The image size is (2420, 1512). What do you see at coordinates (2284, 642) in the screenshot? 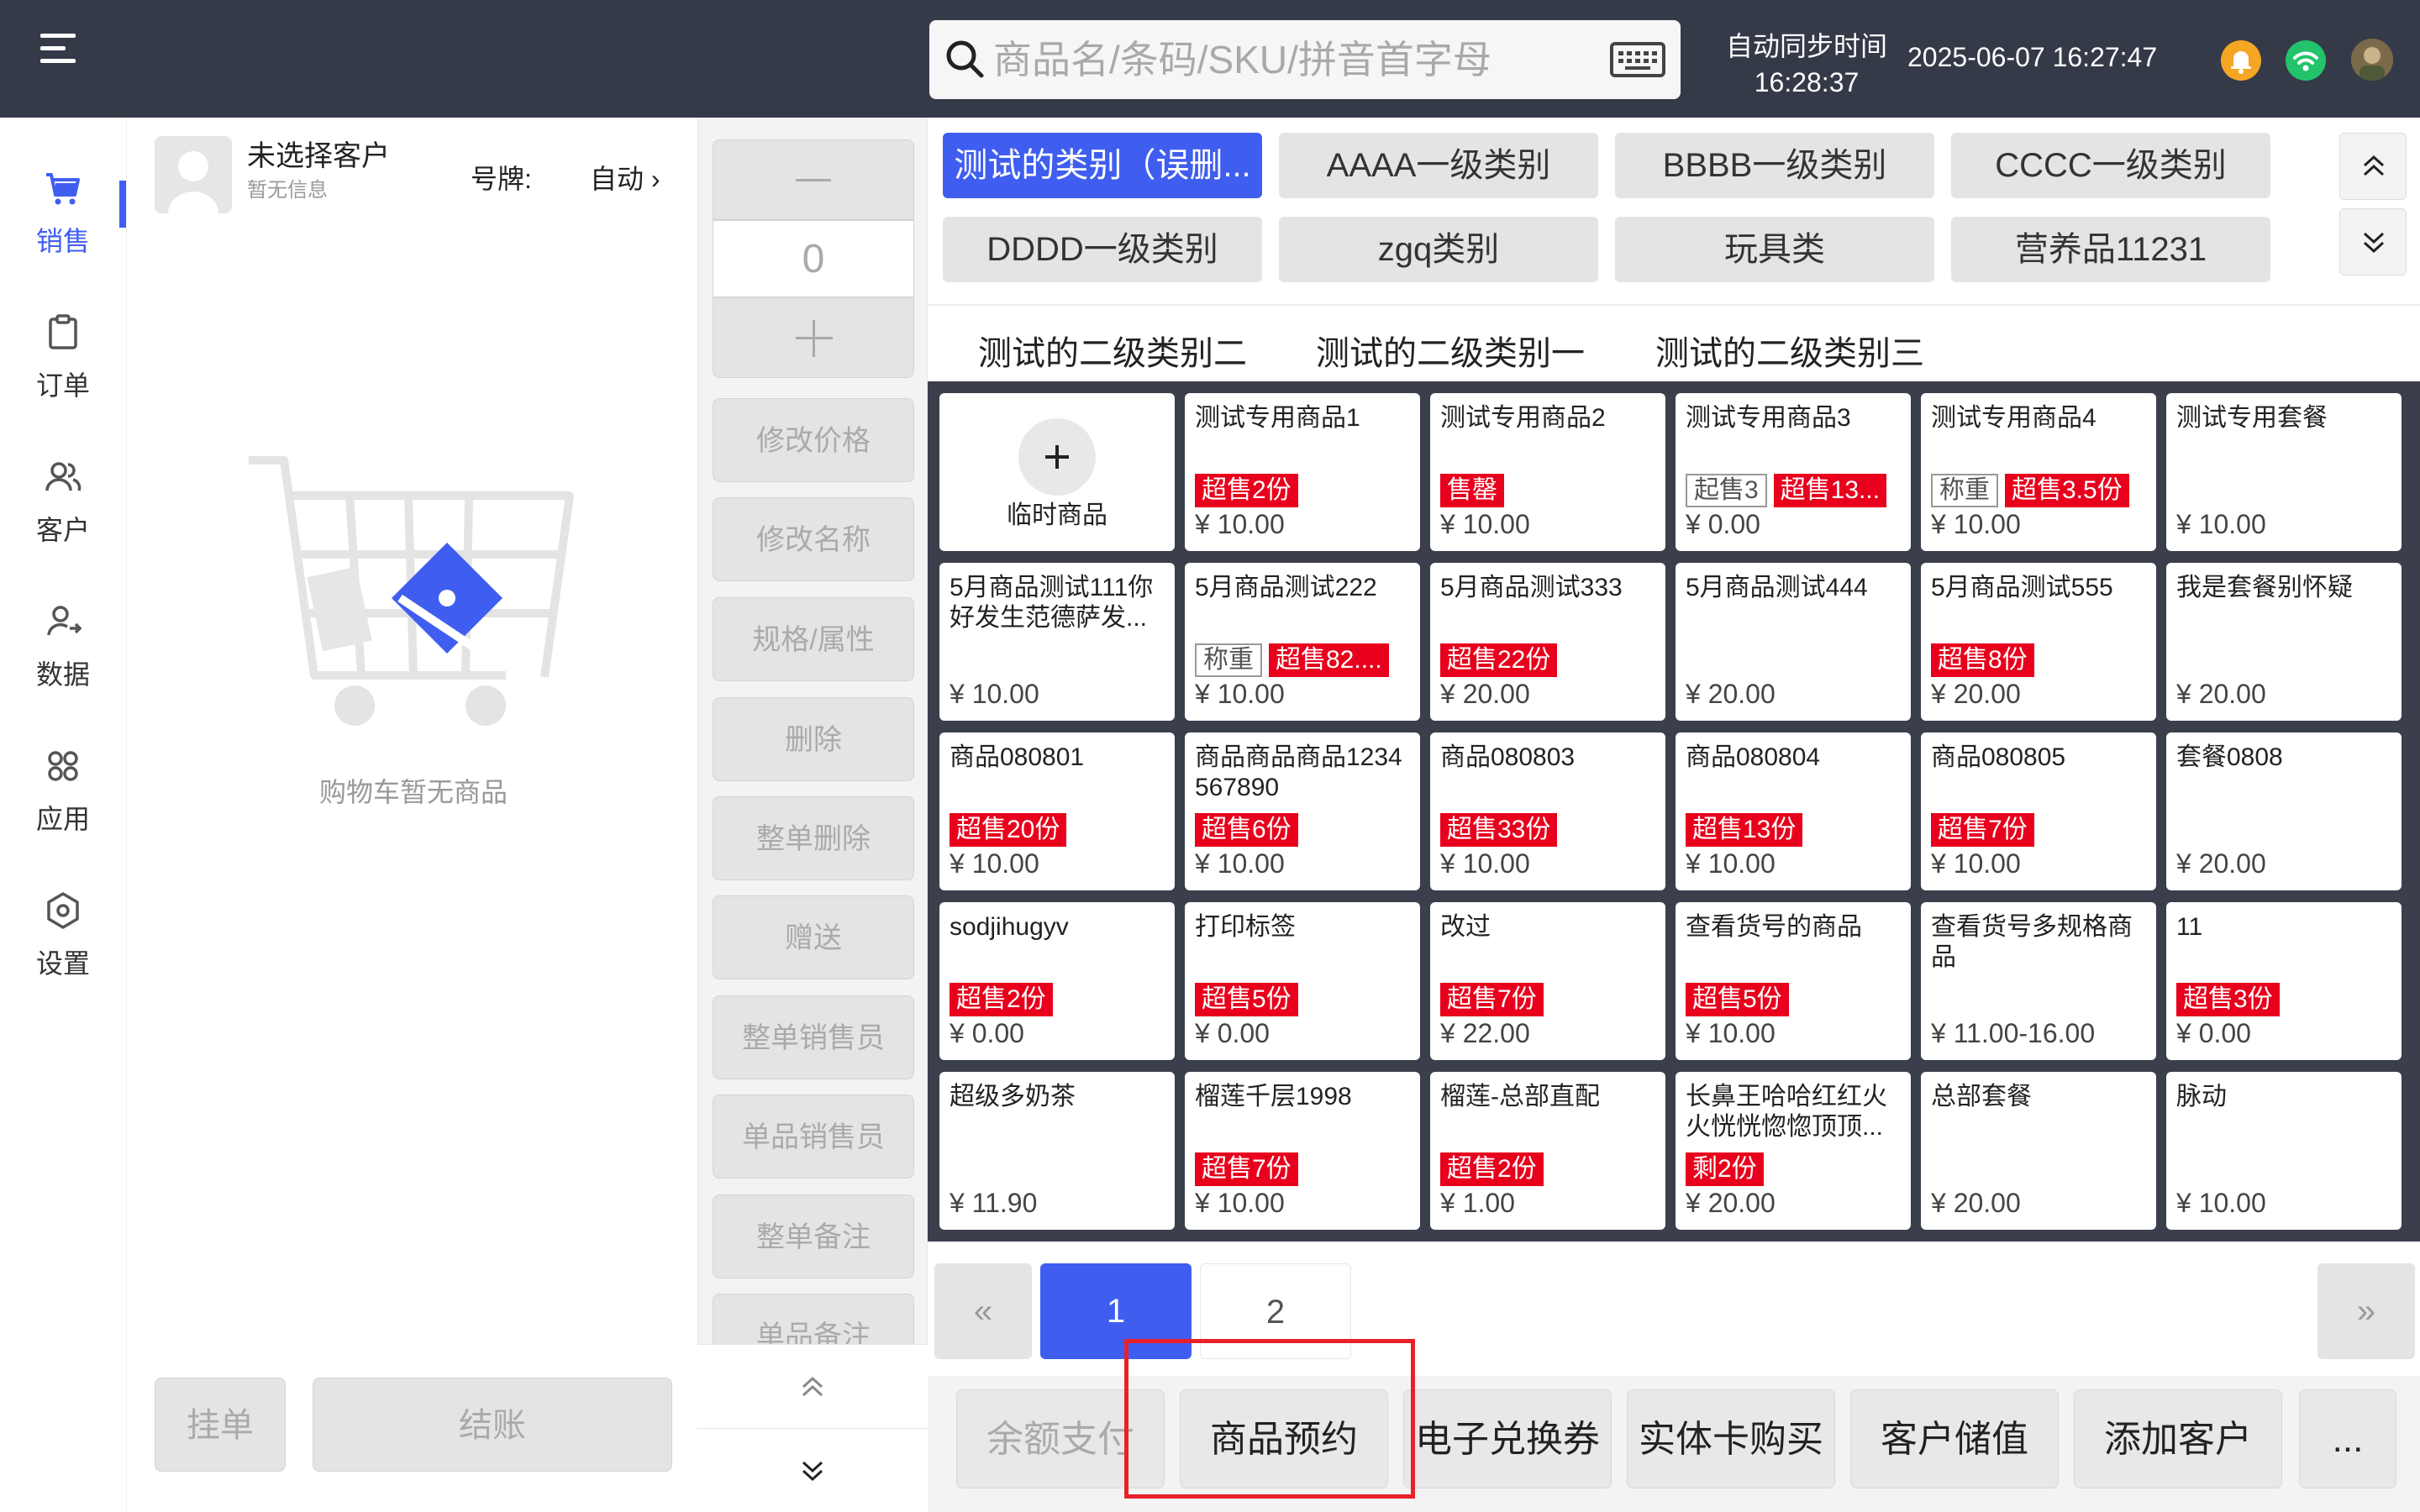
I see `product-card: 我是套餐别怀疑 ¥ 20.00` at bounding box center [2284, 642].